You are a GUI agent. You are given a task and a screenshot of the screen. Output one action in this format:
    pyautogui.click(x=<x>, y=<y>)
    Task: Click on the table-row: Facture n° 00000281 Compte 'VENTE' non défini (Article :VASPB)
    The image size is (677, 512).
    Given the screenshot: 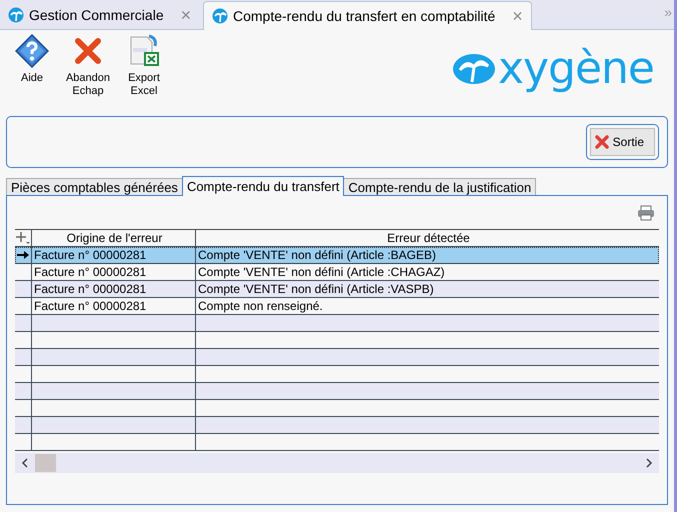 What is the action you would take?
    pyautogui.click(x=337, y=289)
    